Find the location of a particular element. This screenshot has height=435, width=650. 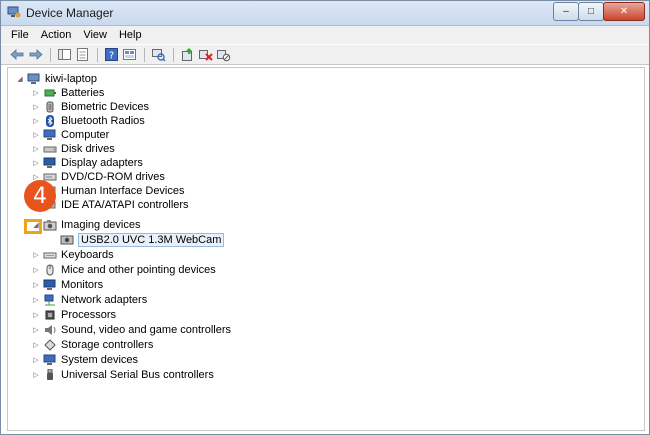

tree-item-label: System devices is located at coordinates (100, 360).